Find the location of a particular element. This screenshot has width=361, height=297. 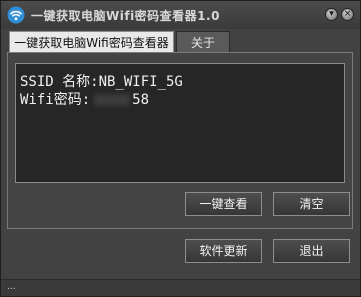

update-button: 软件更新 is located at coordinates (223, 251).